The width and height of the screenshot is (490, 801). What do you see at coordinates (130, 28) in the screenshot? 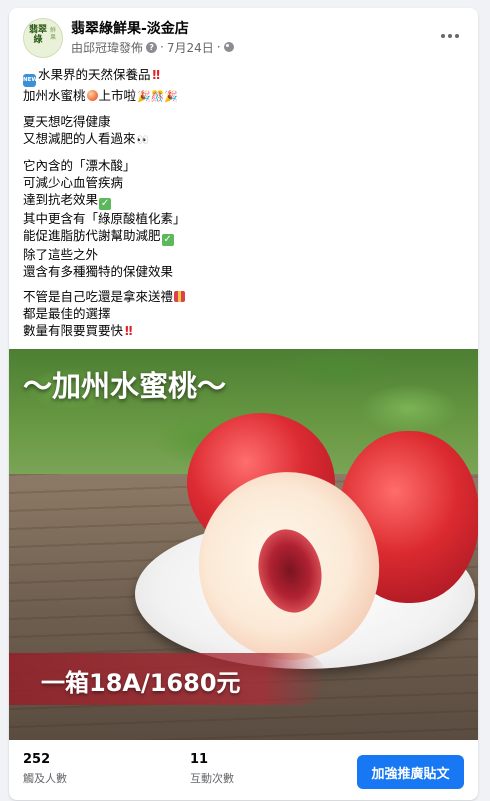
I see `page-name-link: 翡翠綠鮮果-淡金店` at bounding box center [130, 28].